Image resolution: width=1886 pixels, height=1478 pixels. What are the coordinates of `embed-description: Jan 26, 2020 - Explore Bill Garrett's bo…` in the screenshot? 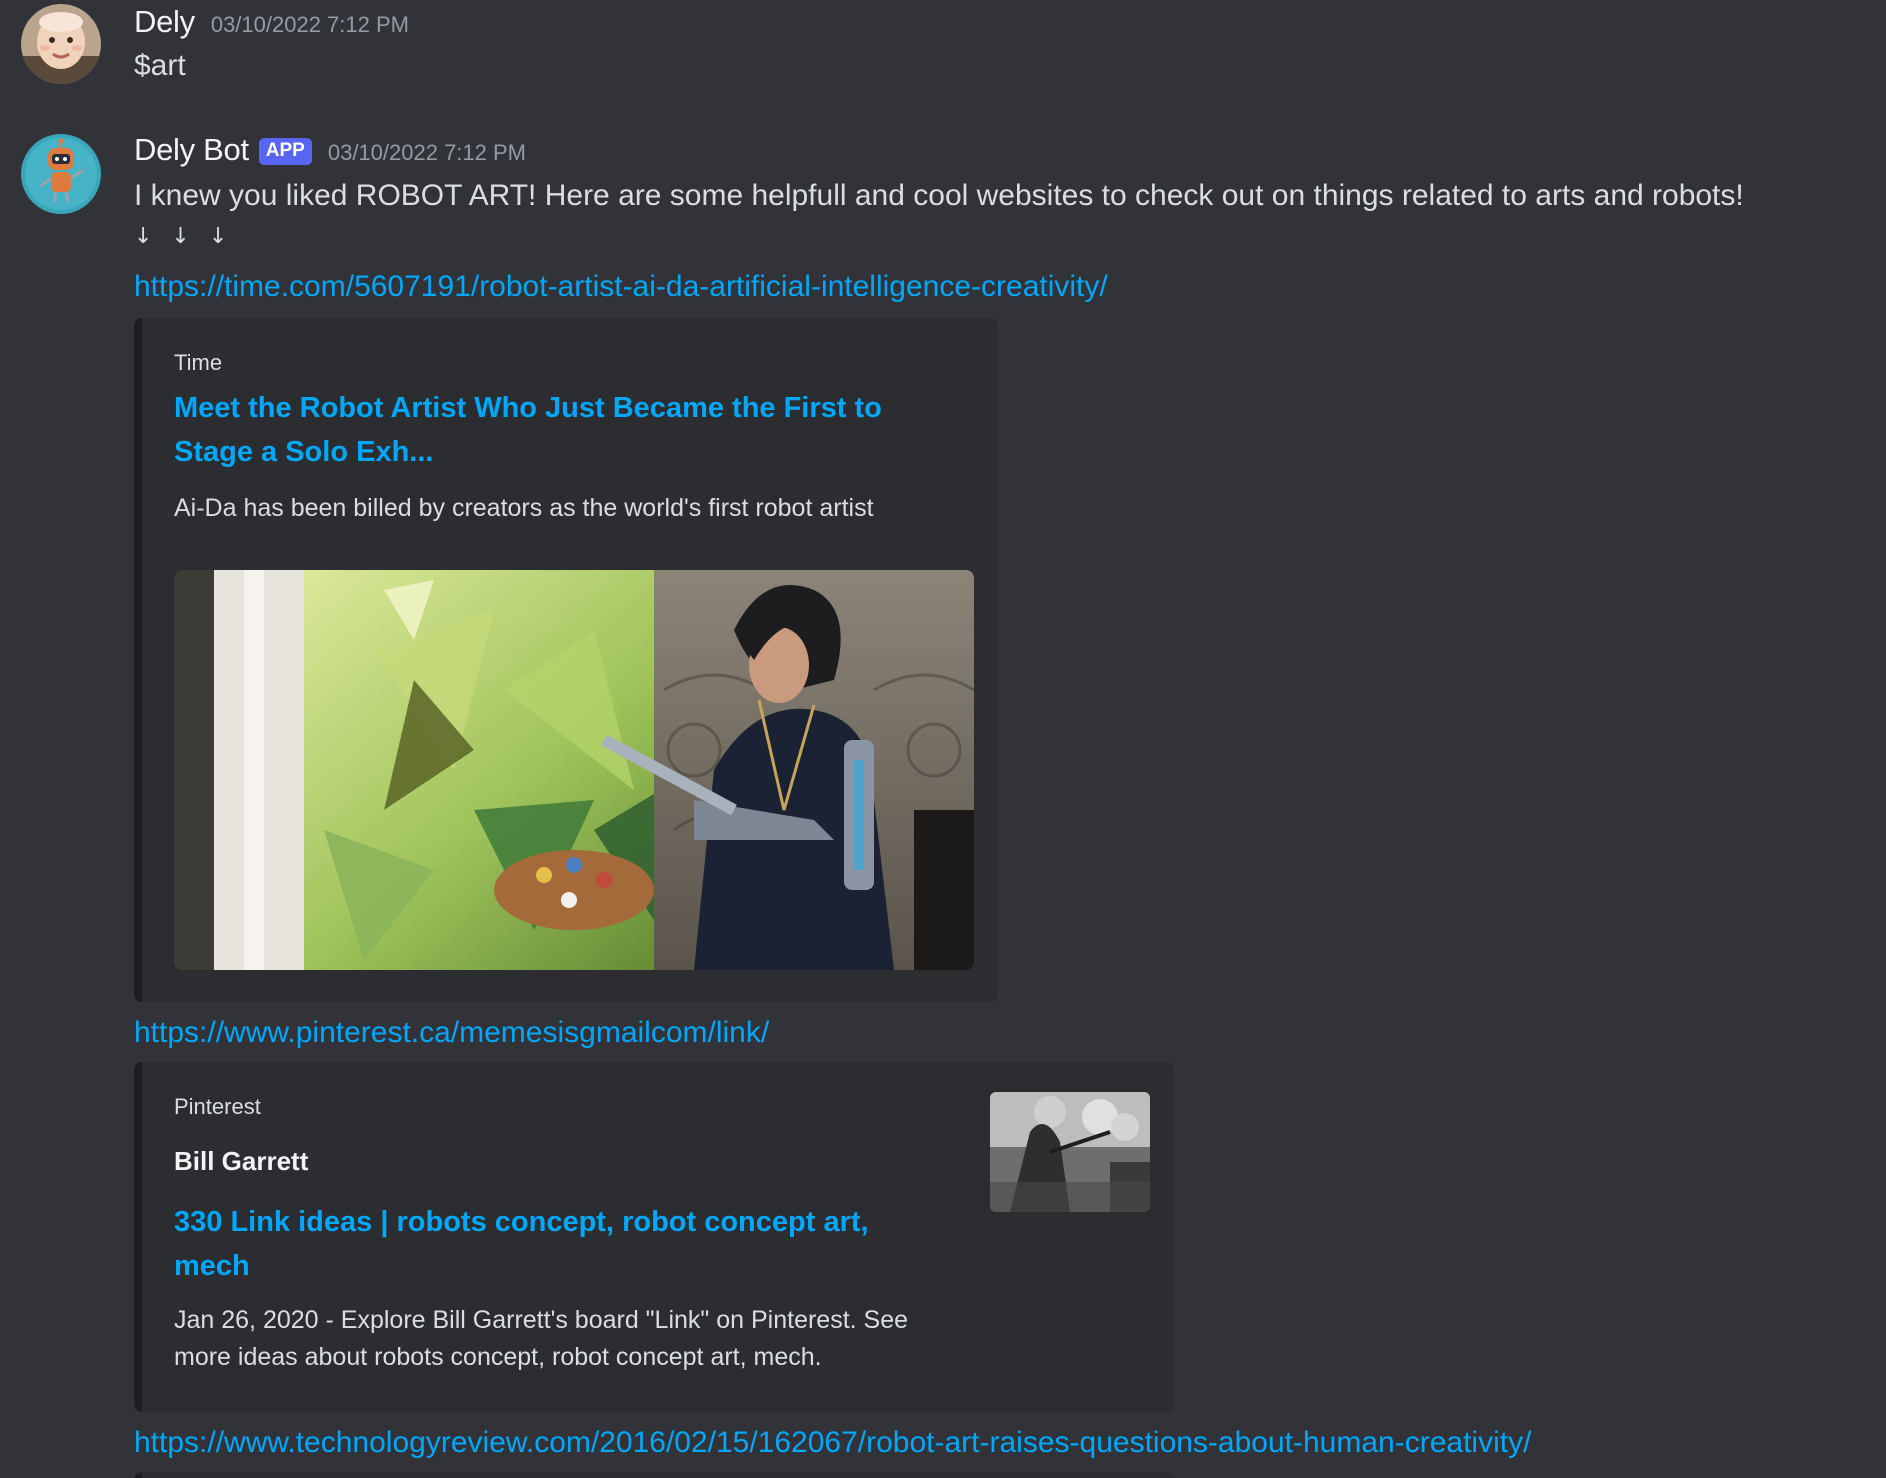 It's located at (541, 1339).